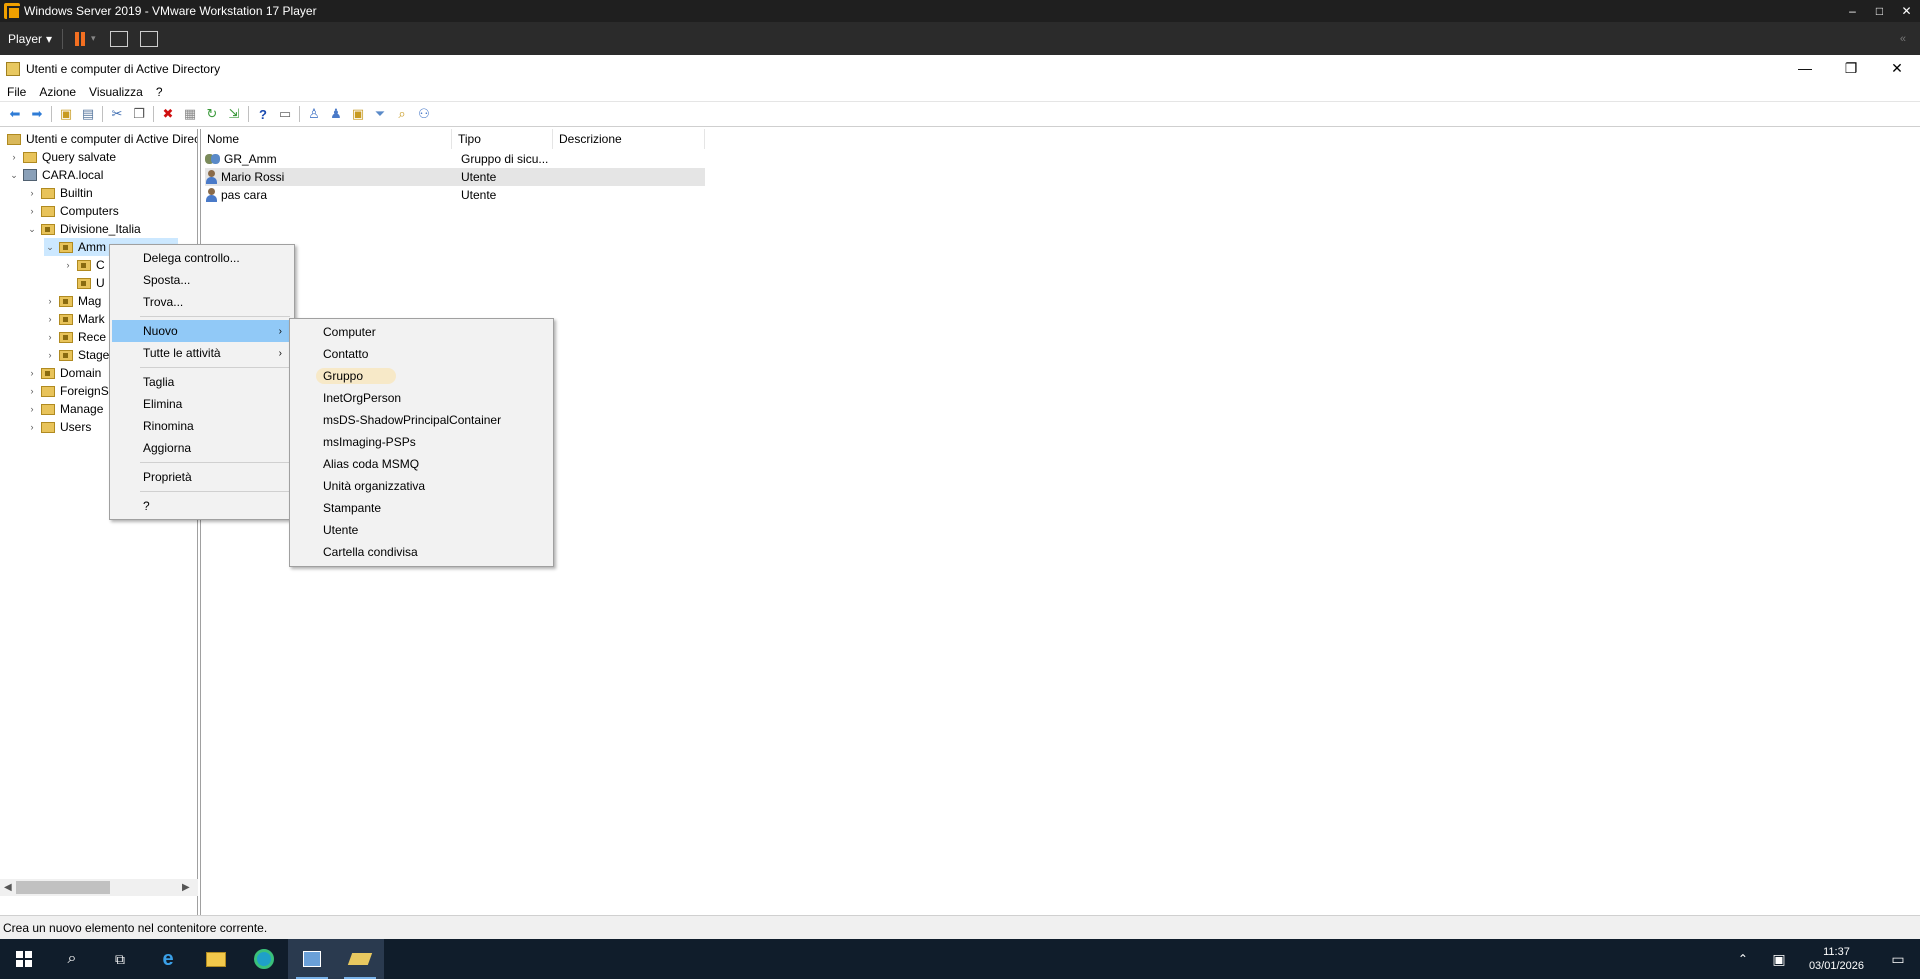  I want to click on tree-item-builtin: › Builtin, so click(59, 193).